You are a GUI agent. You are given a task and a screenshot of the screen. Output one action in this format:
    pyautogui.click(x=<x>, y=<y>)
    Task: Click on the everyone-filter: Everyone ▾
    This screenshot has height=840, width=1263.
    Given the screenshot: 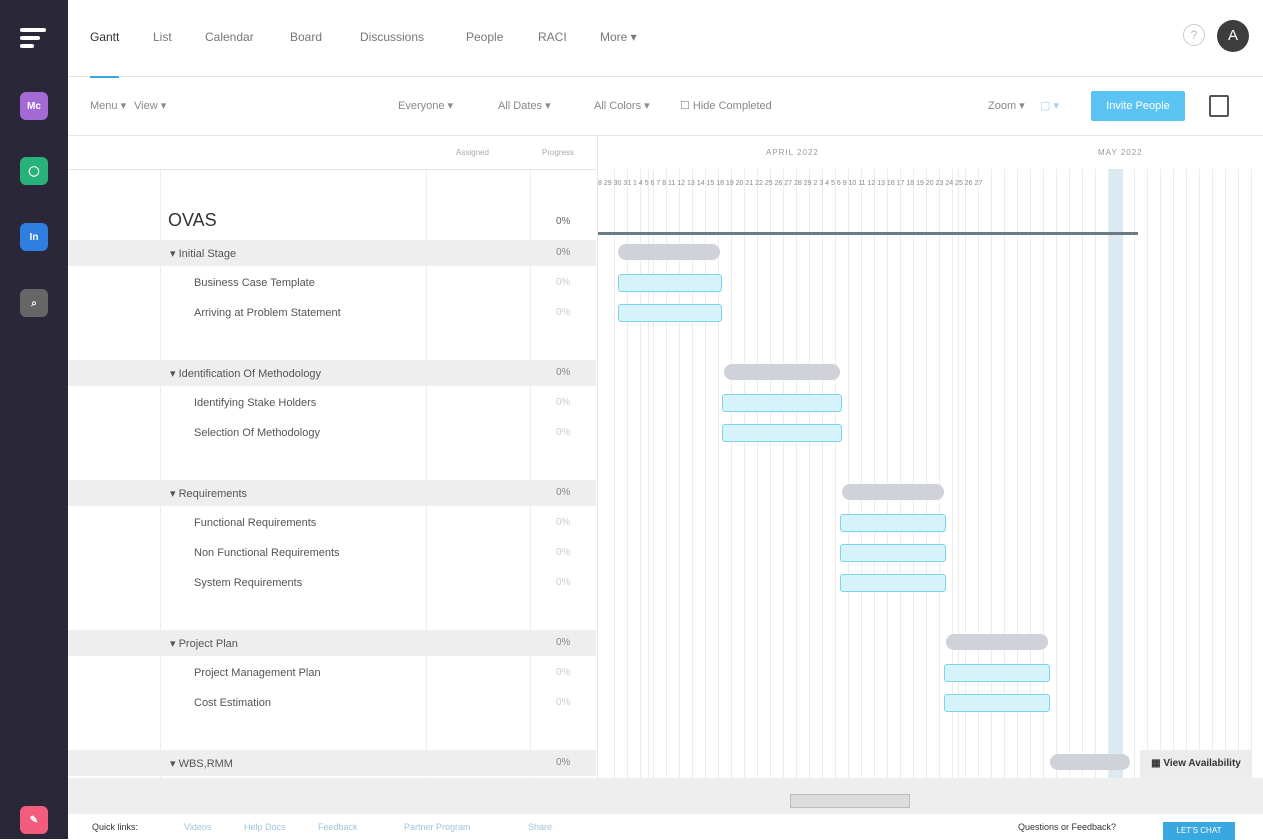 What is the action you would take?
    pyautogui.click(x=425, y=105)
    